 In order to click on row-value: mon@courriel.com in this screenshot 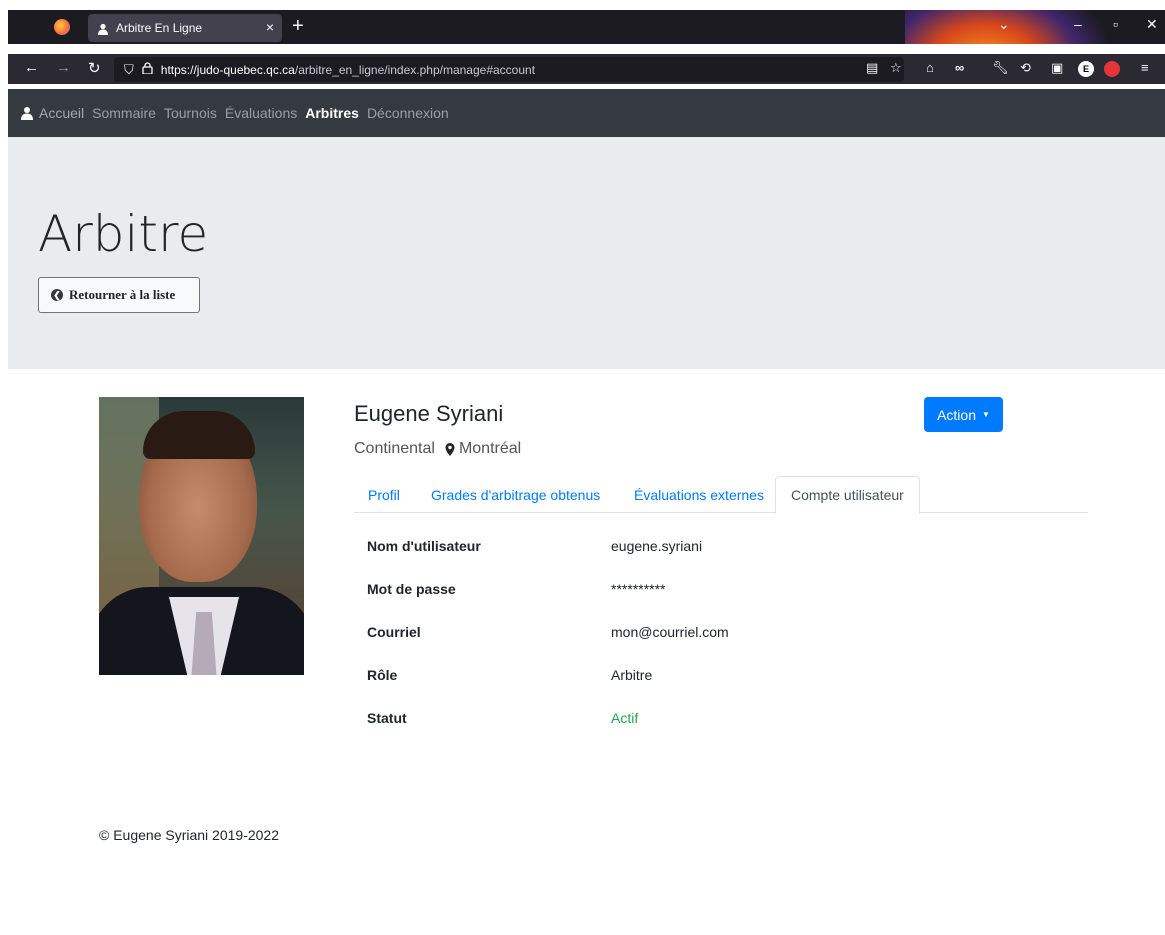, I will do `click(670, 632)`.